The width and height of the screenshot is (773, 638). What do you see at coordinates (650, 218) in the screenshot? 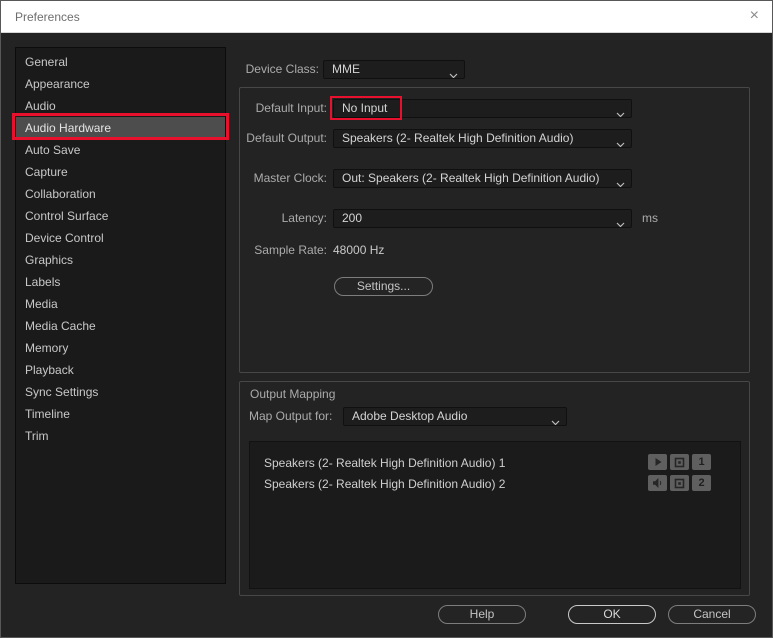
I see `latency-unit: ms` at bounding box center [650, 218].